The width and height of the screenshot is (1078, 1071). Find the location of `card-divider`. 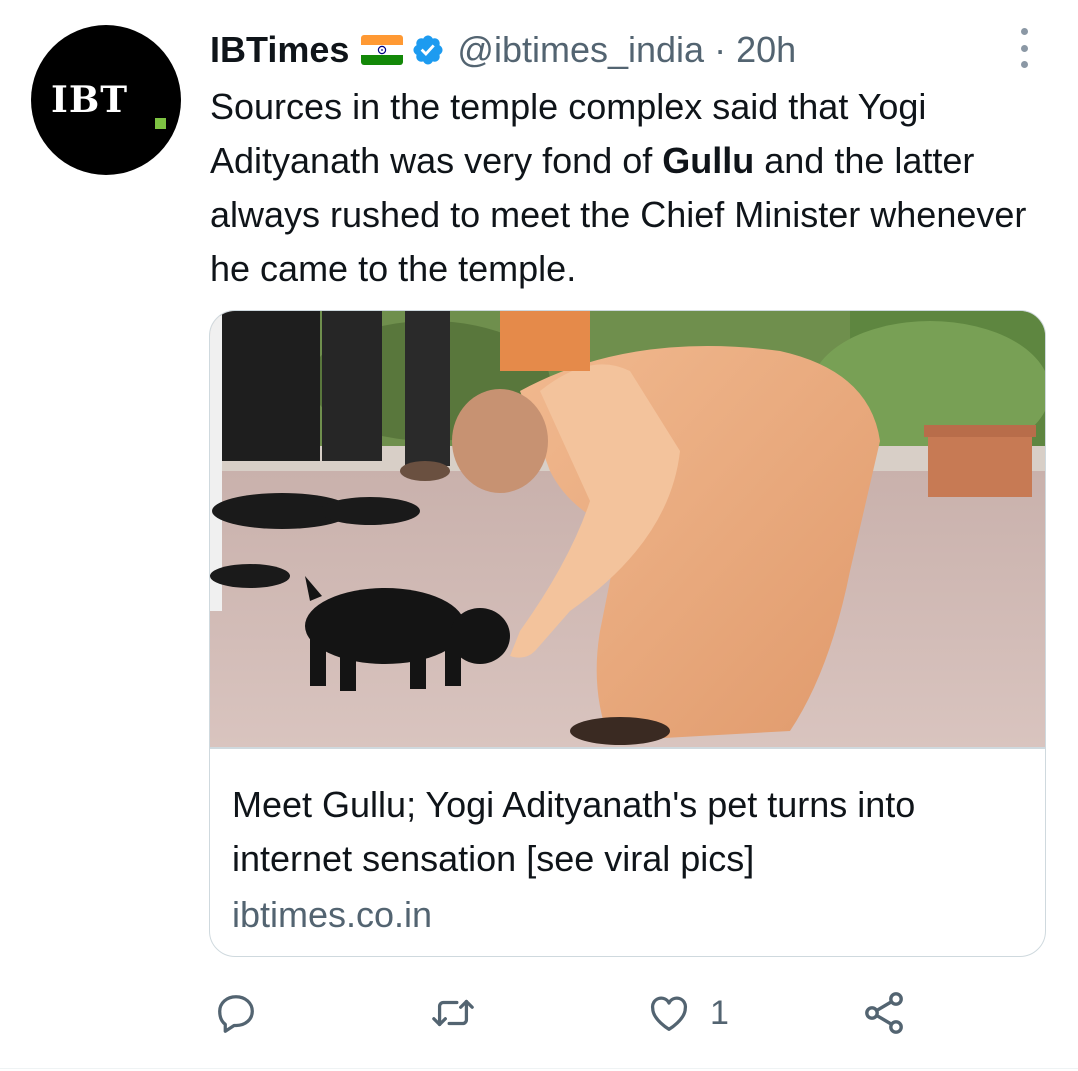

card-divider is located at coordinates (627, 748).